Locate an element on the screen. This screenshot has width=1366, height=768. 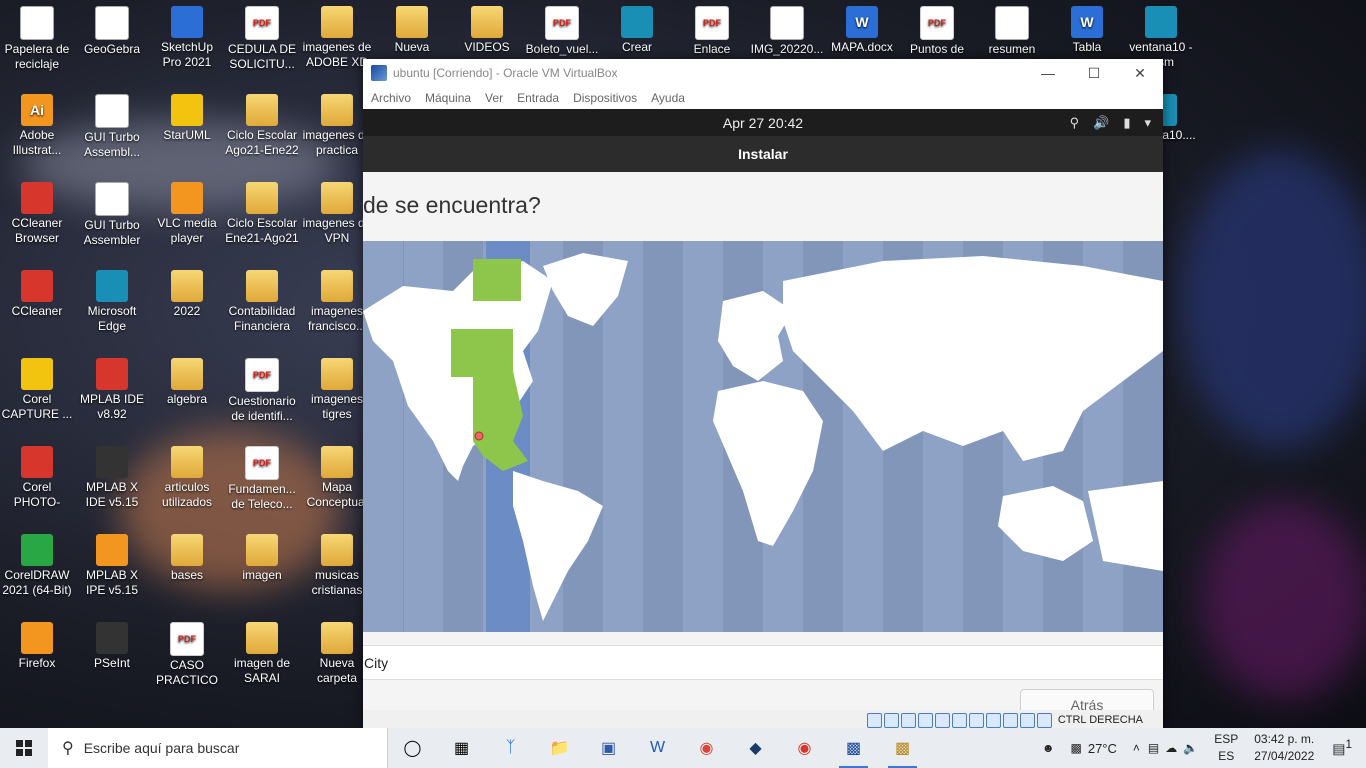
desktop-icon: imagen de SARAI is located at coordinates (262, 651).